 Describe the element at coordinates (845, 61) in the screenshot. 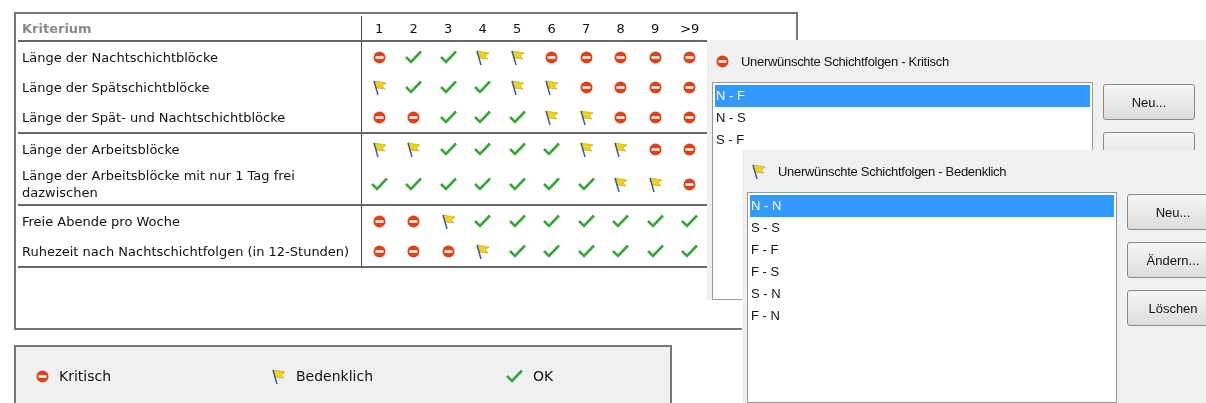

I see `dialog-title: Unerwünschte Schichtfolgen - Kritisch` at that location.